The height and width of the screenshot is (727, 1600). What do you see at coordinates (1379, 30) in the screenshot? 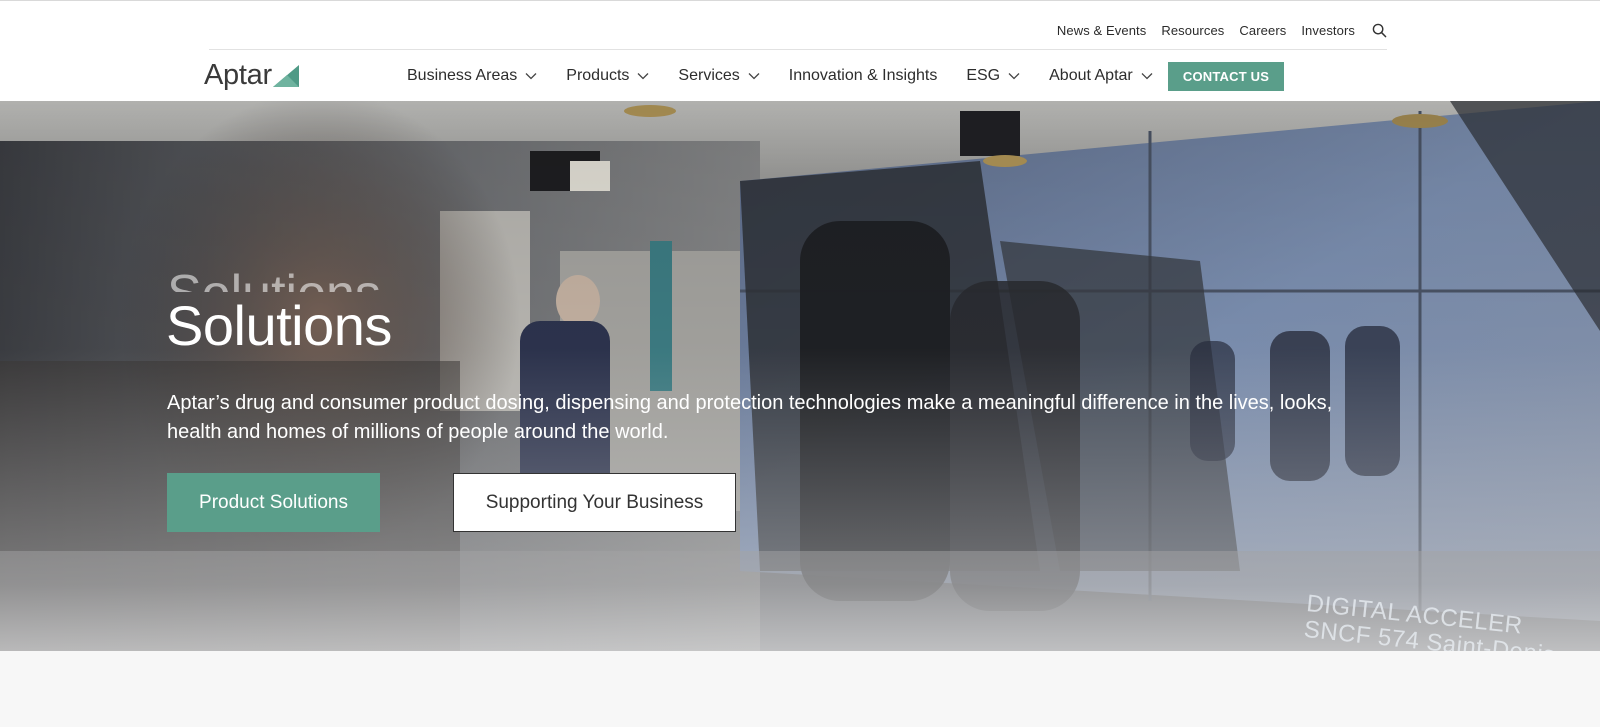
I see `search-icon` at bounding box center [1379, 30].